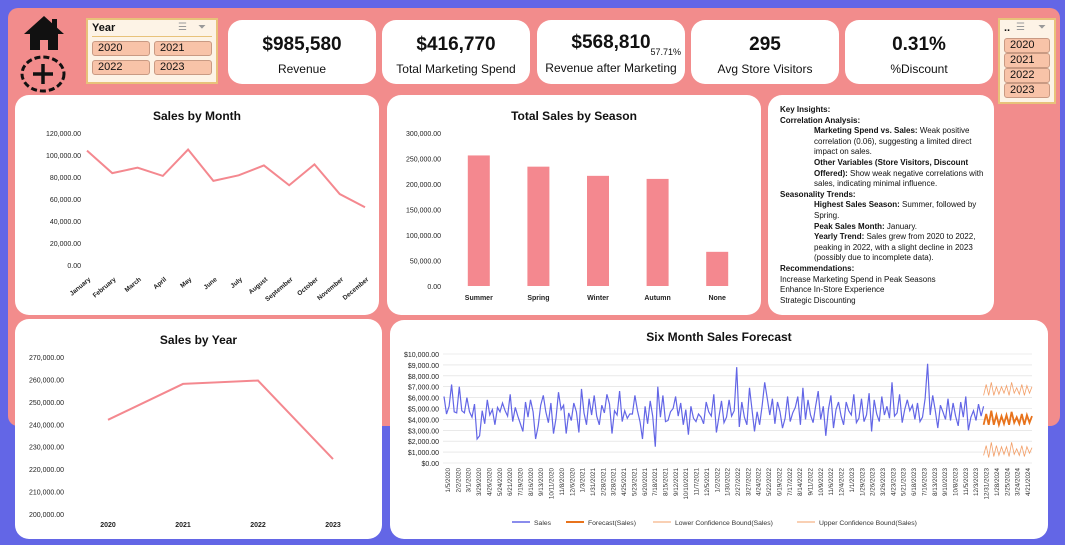 Image resolution: width=1065 pixels, height=545 pixels. Describe the element at coordinates (779, 482) in the screenshot. I see `x-tick-label: 6/19/2022` at that location.